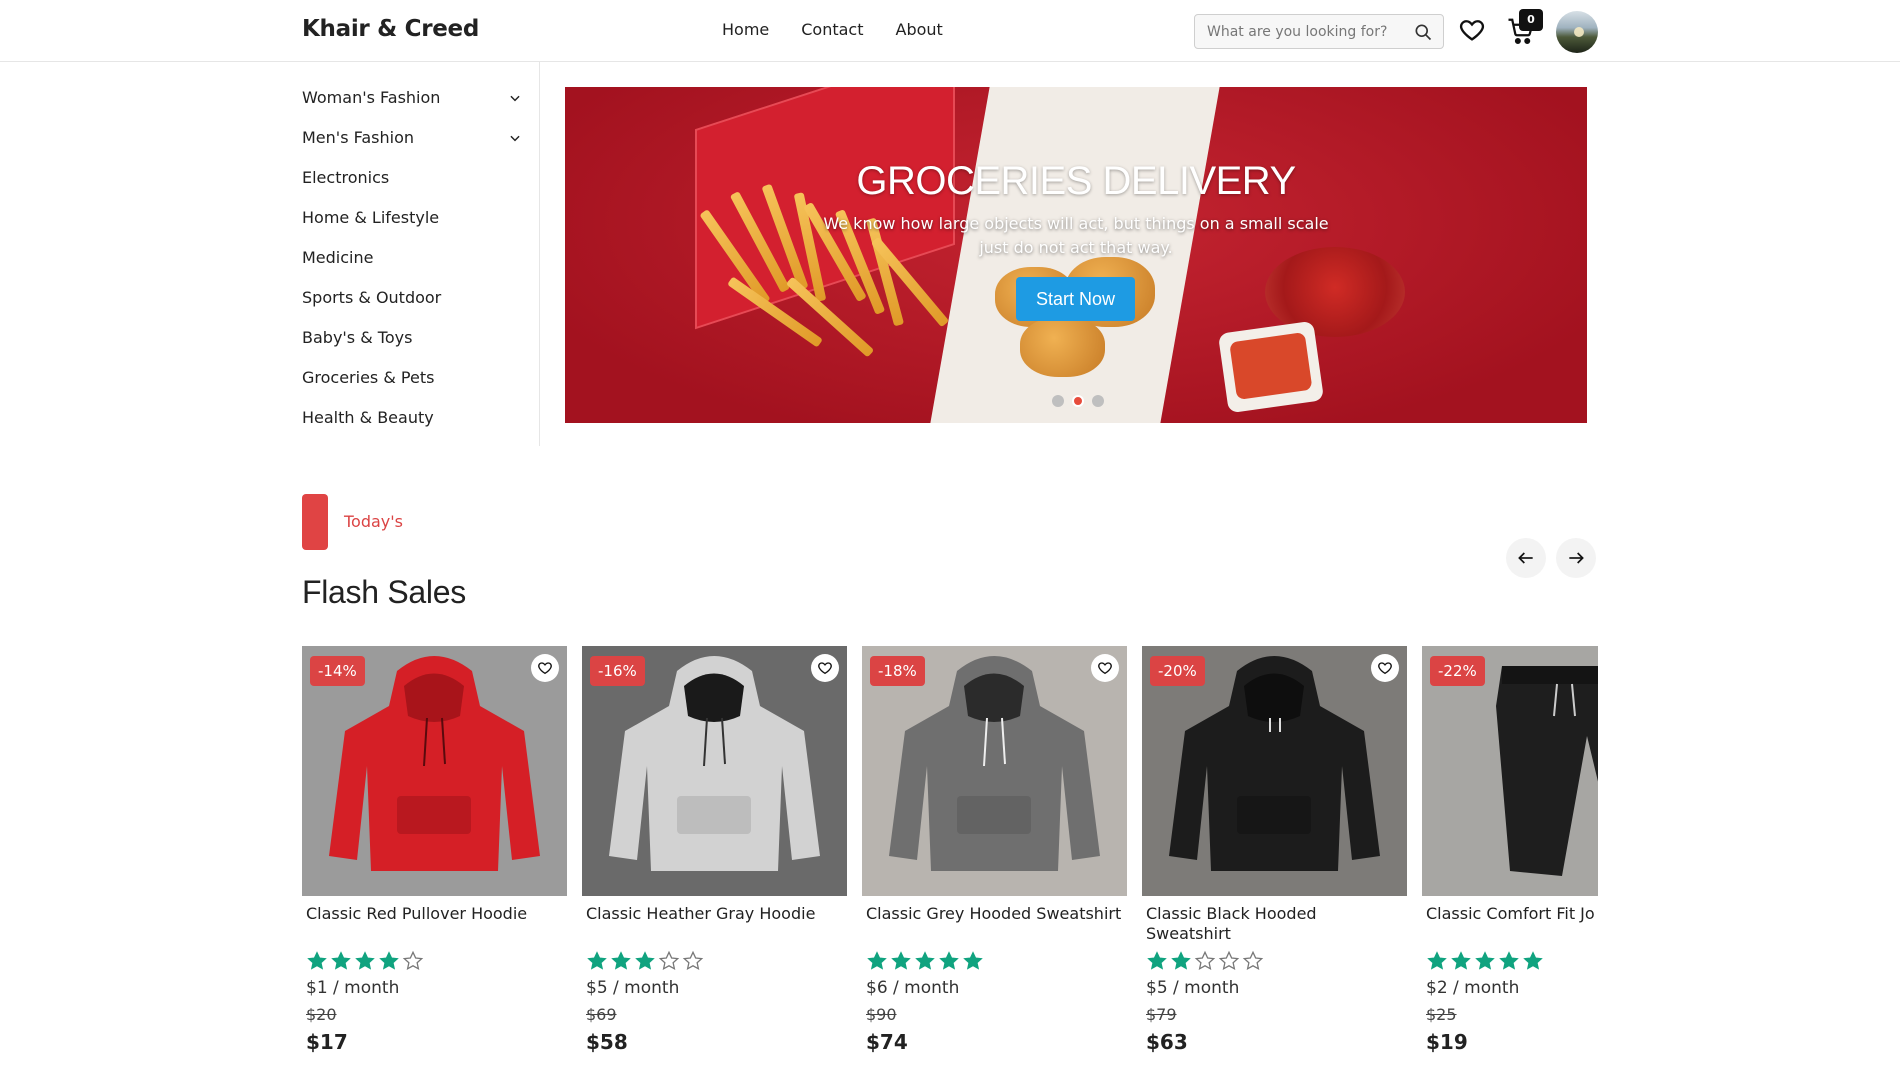 Image resolution: width=1900 pixels, height=1080 pixels. What do you see at coordinates (412, 338) in the screenshot?
I see `sidebar-item-babys-toys: Baby's & Toys` at bounding box center [412, 338].